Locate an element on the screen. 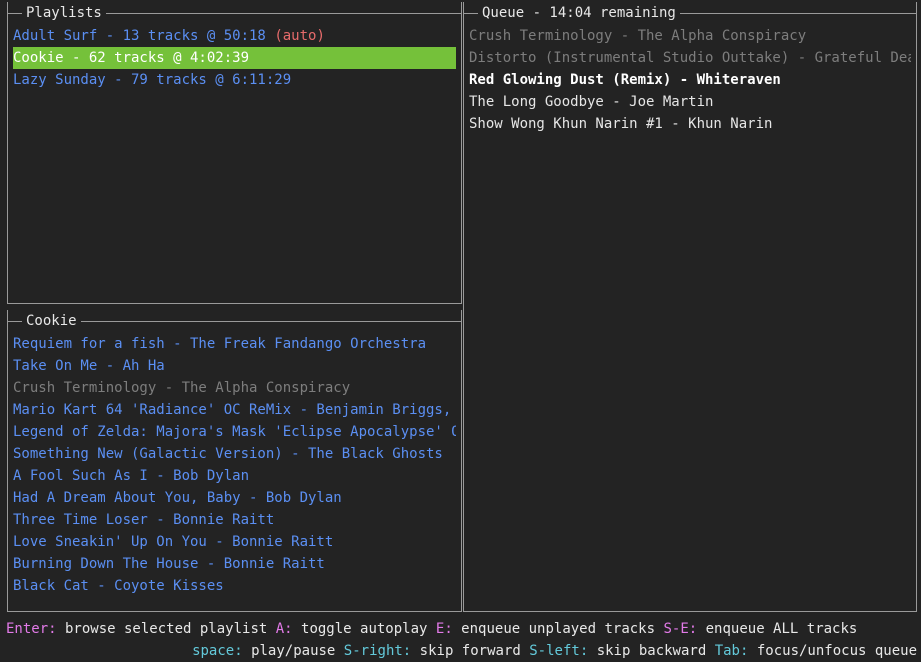  help-key: S-E: is located at coordinates (680, 629).